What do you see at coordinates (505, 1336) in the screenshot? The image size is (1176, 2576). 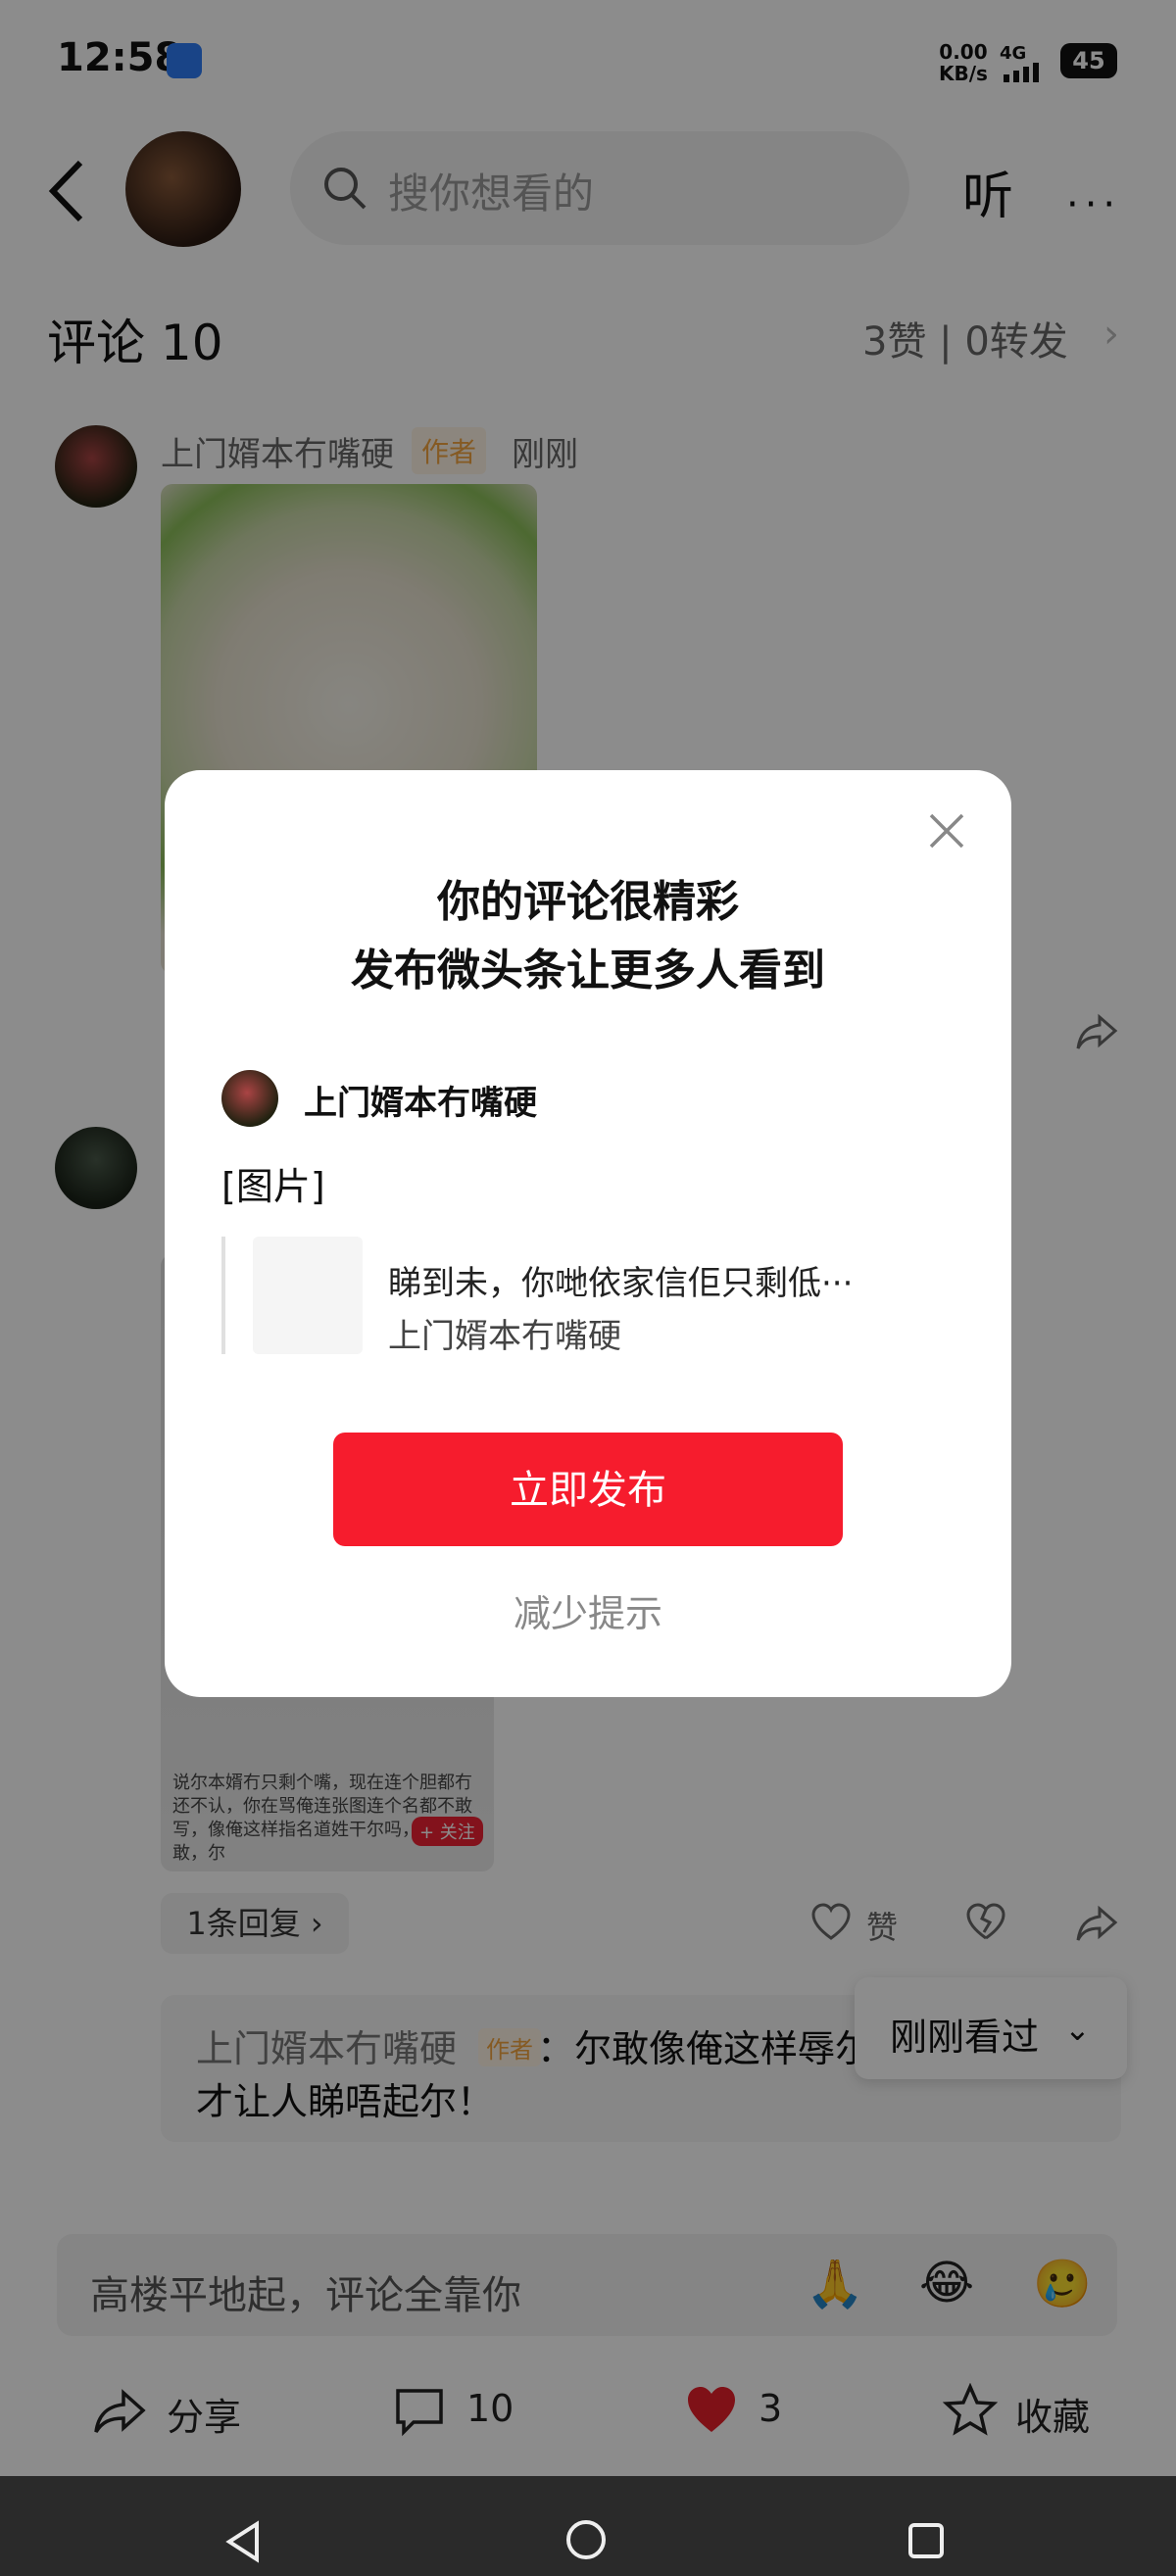 I see `quote-author: 上门婿本冇嘴硬` at bounding box center [505, 1336].